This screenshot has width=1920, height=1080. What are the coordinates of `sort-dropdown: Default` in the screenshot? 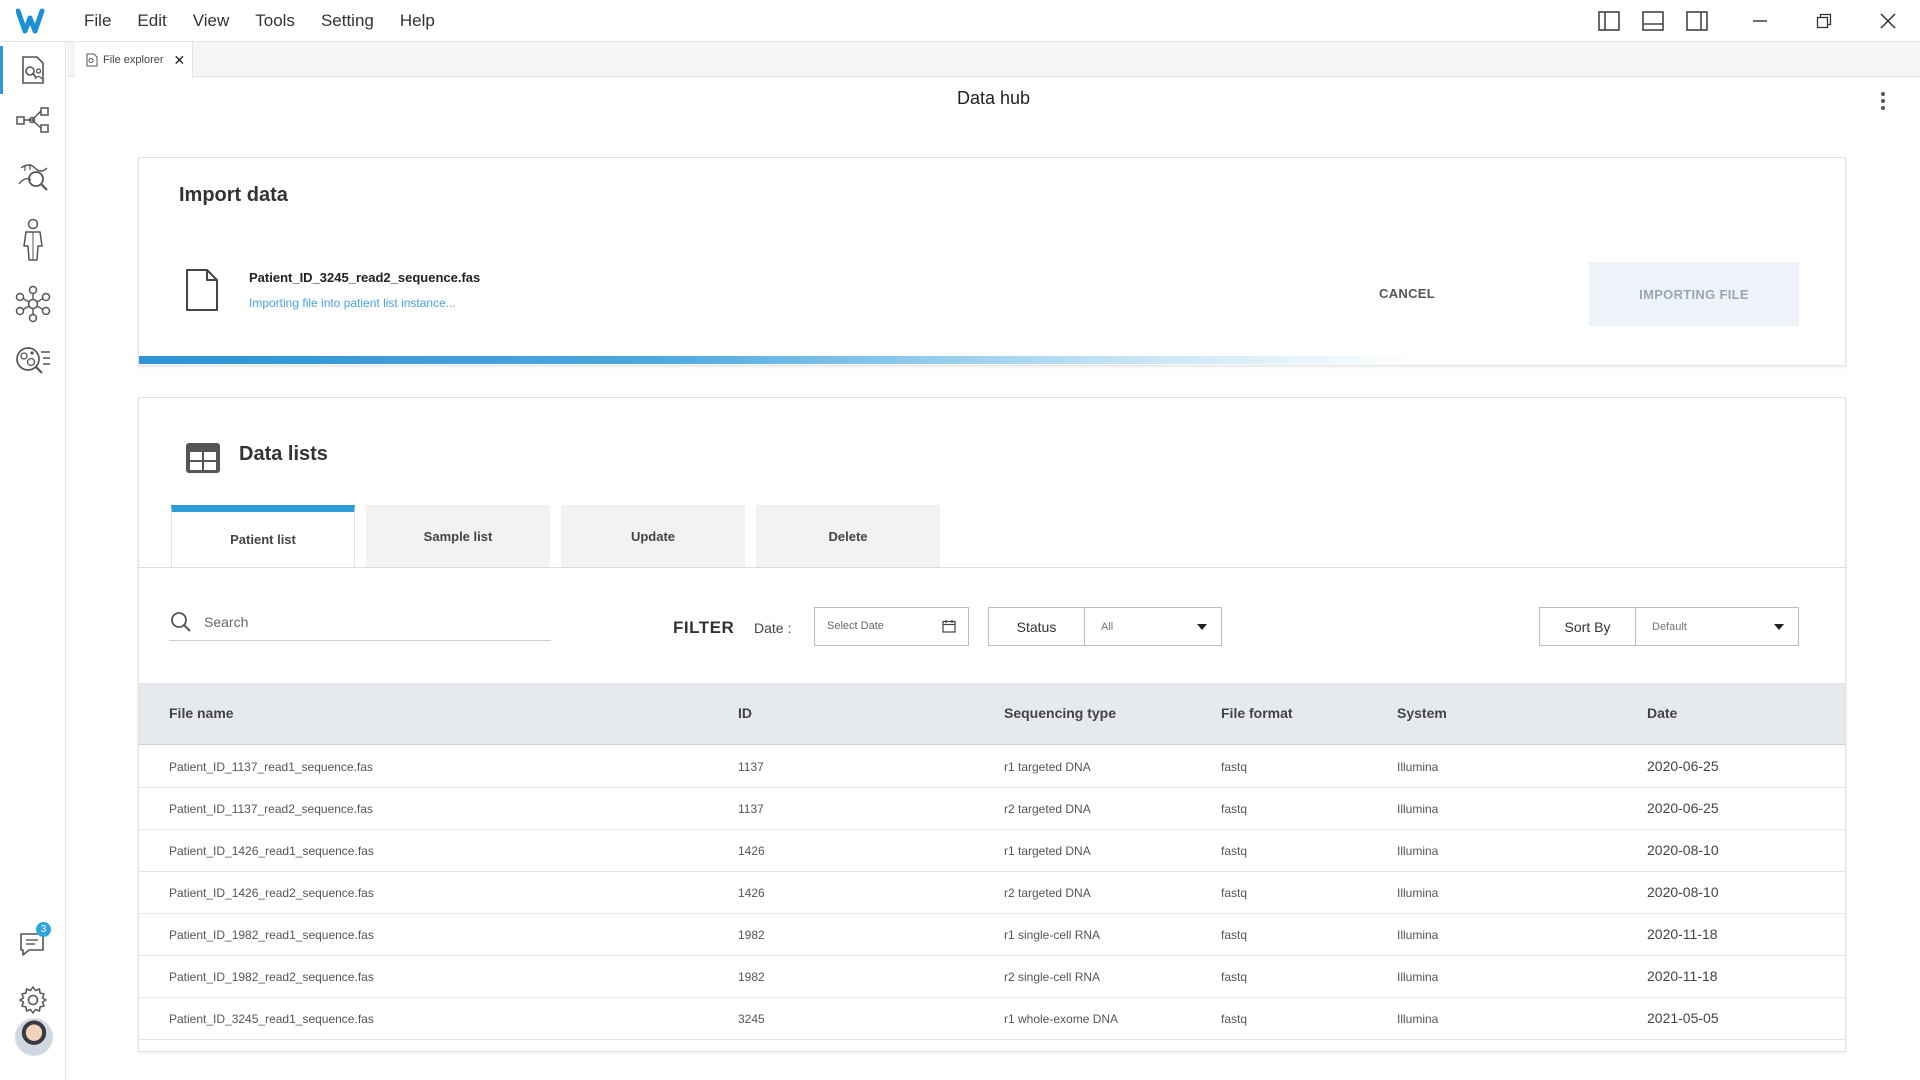 It's located at (1717, 626).